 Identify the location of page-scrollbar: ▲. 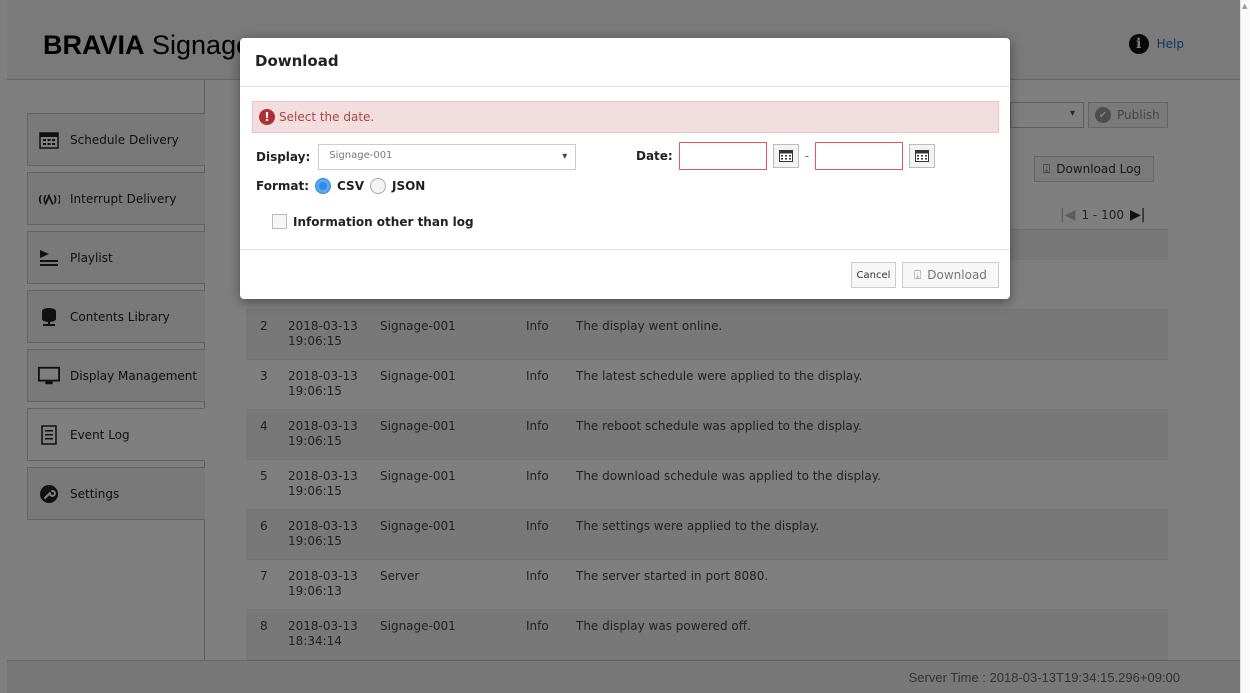
(1245, 346).